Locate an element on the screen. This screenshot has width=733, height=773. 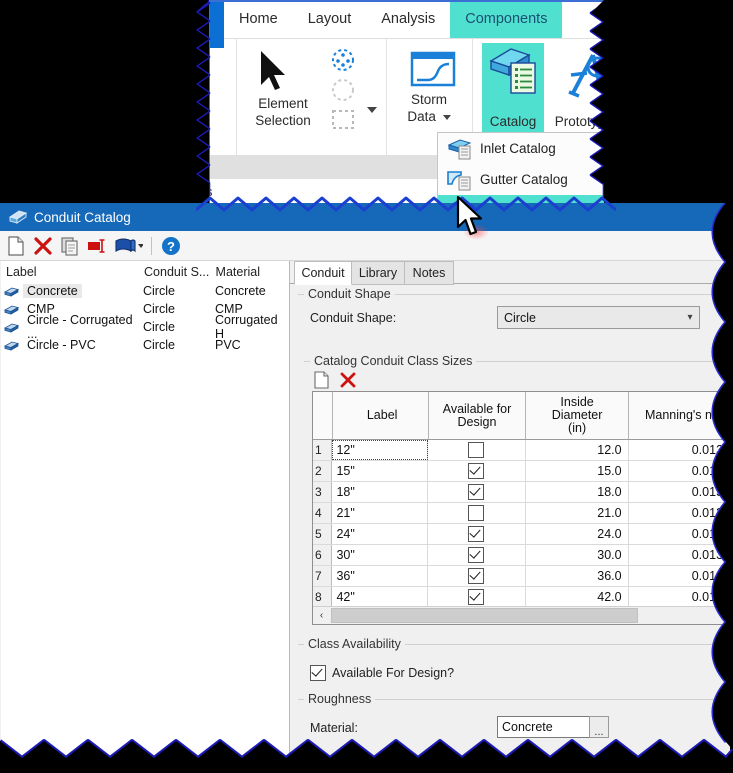
available-for-design-row: Available For Design? is located at coordinates (382, 673).